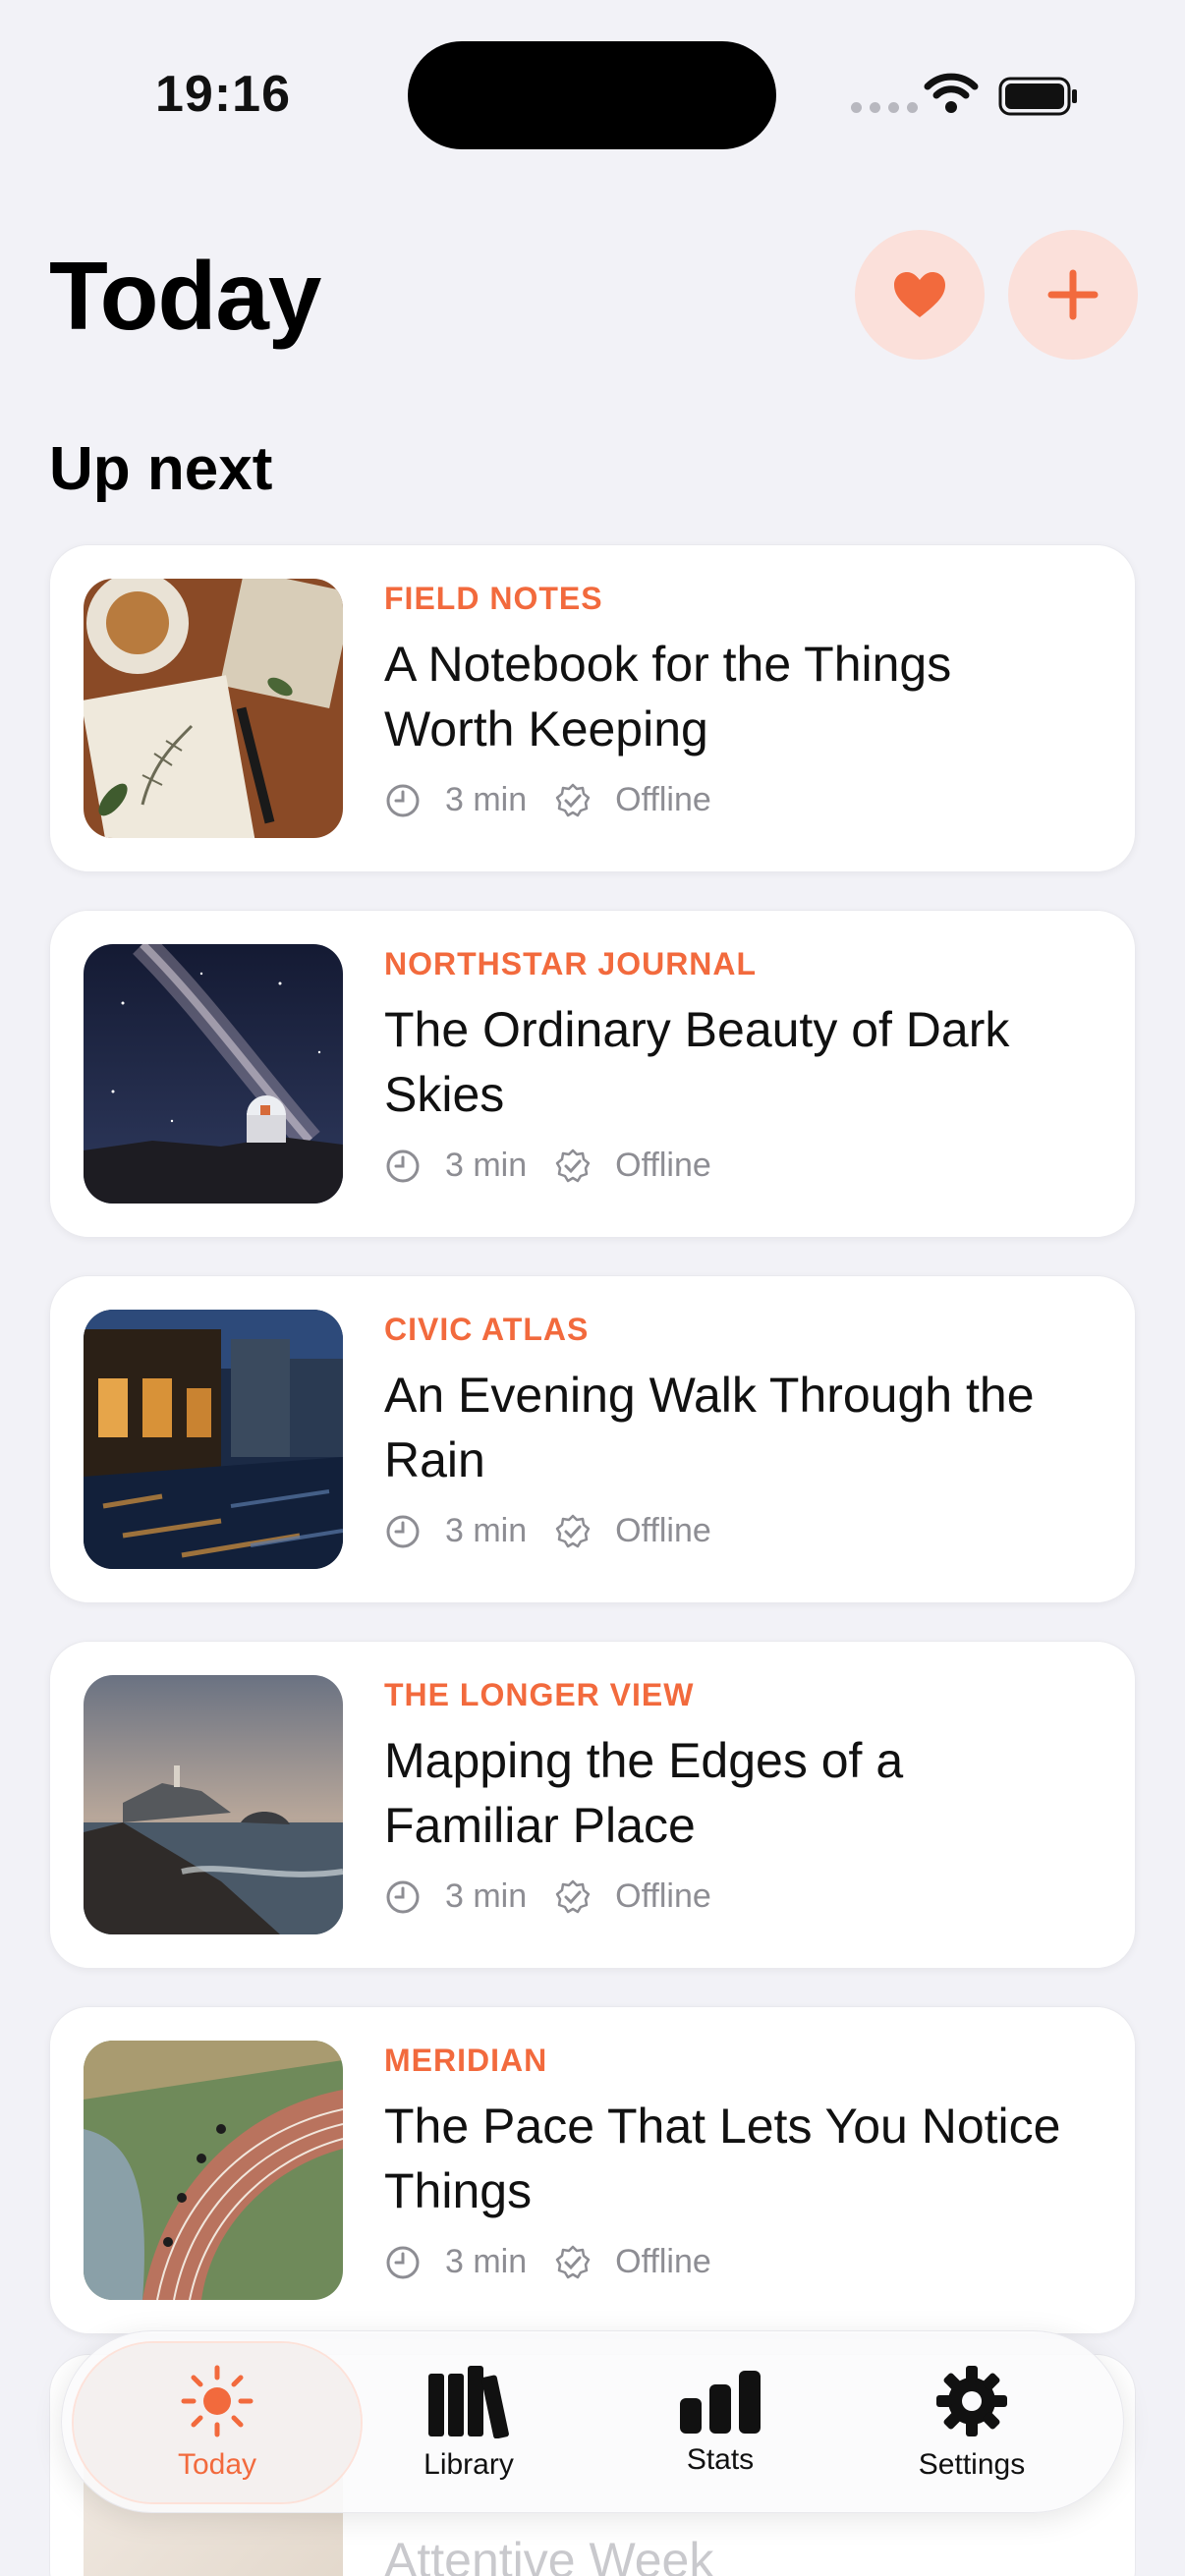  I want to click on article-source: NORTHSTAR JOURNAL, so click(571, 963).